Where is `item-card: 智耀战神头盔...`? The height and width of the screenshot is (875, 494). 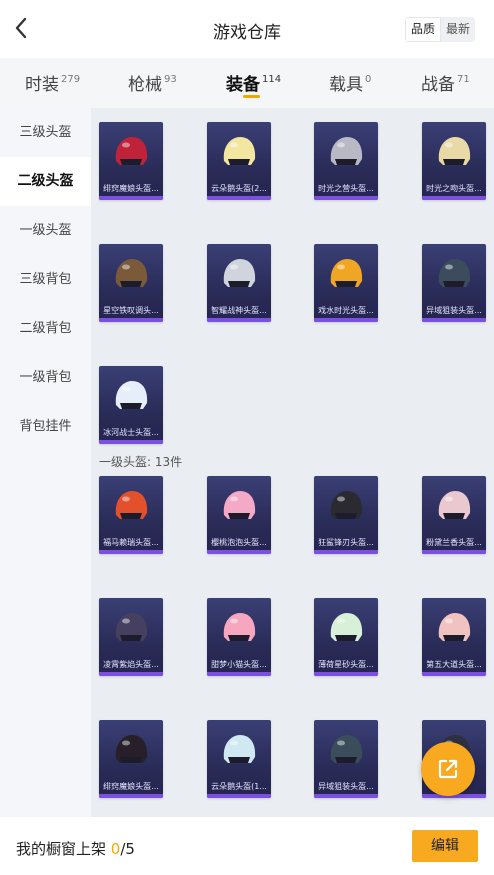 item-card: 智耀战神头盔... is located at coordinates (239, 283).